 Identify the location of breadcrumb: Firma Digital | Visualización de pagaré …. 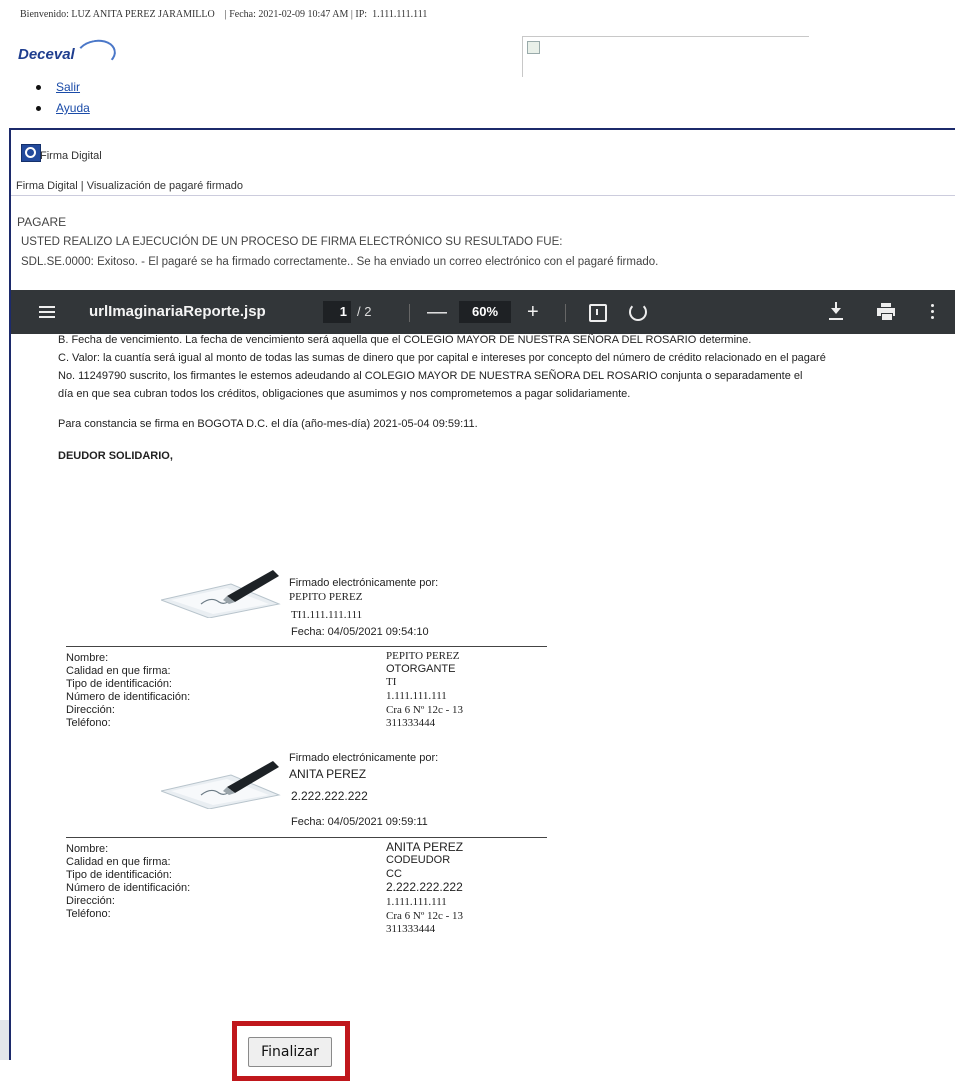
(130, 186).